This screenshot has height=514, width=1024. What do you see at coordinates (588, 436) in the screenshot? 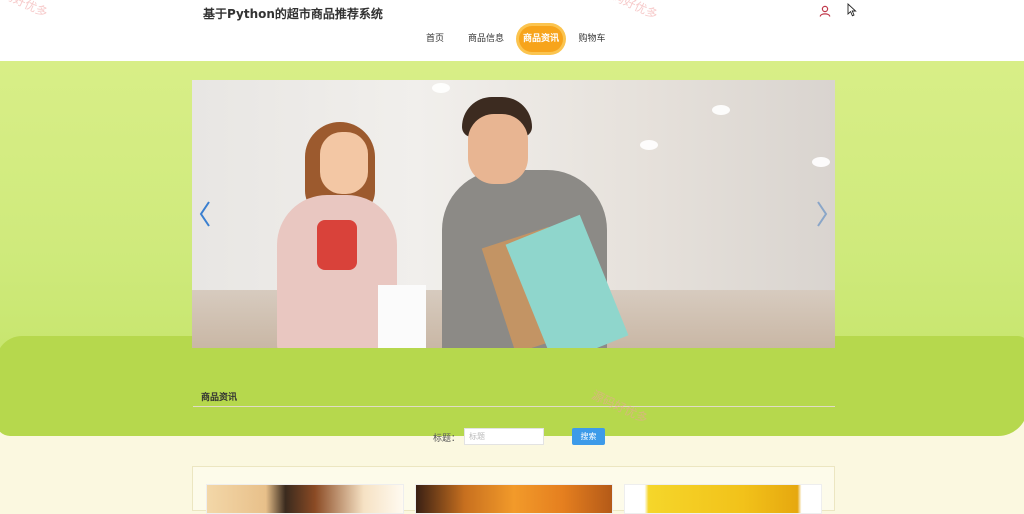
I see `search-button: 搜索` at bounding box center [588, 436].